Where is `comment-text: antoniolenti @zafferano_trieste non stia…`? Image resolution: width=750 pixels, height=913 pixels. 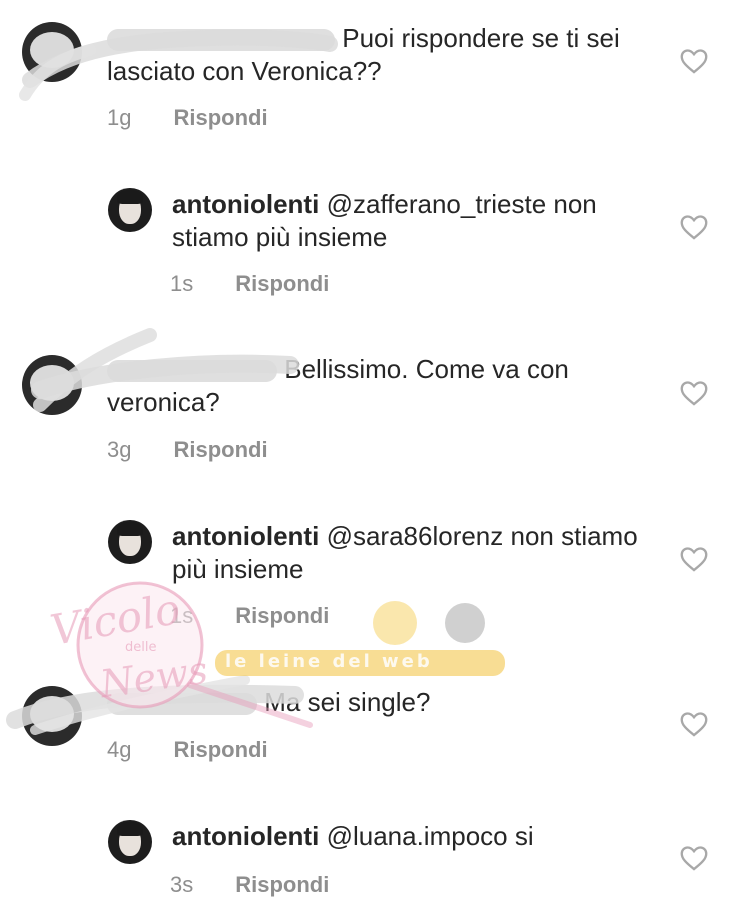 comment-text: antoniolenti @zafferano_trieste non stia… is located at coordinates (384, 220).